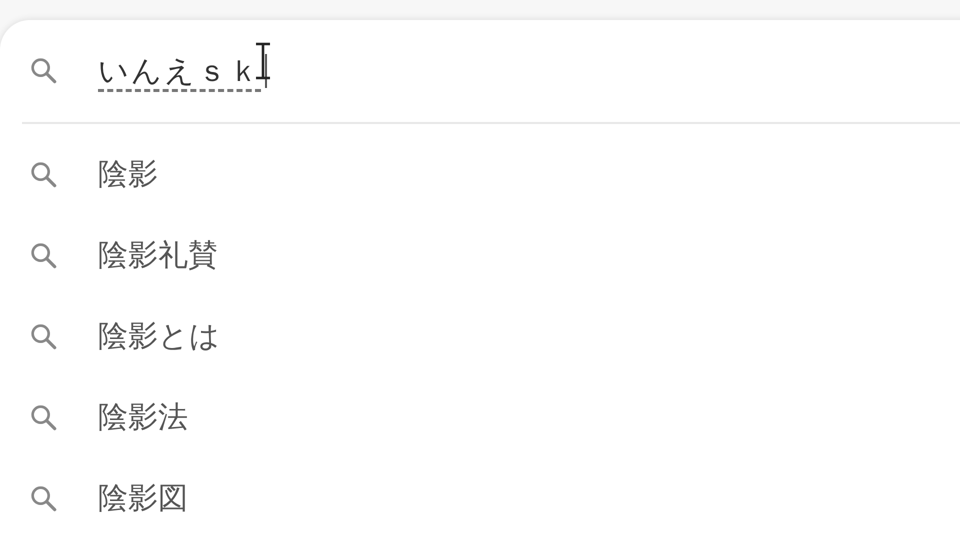  Describe the element at coordinates (263, 61) in the screenshot. I see `text-cursor-icon` at that location.